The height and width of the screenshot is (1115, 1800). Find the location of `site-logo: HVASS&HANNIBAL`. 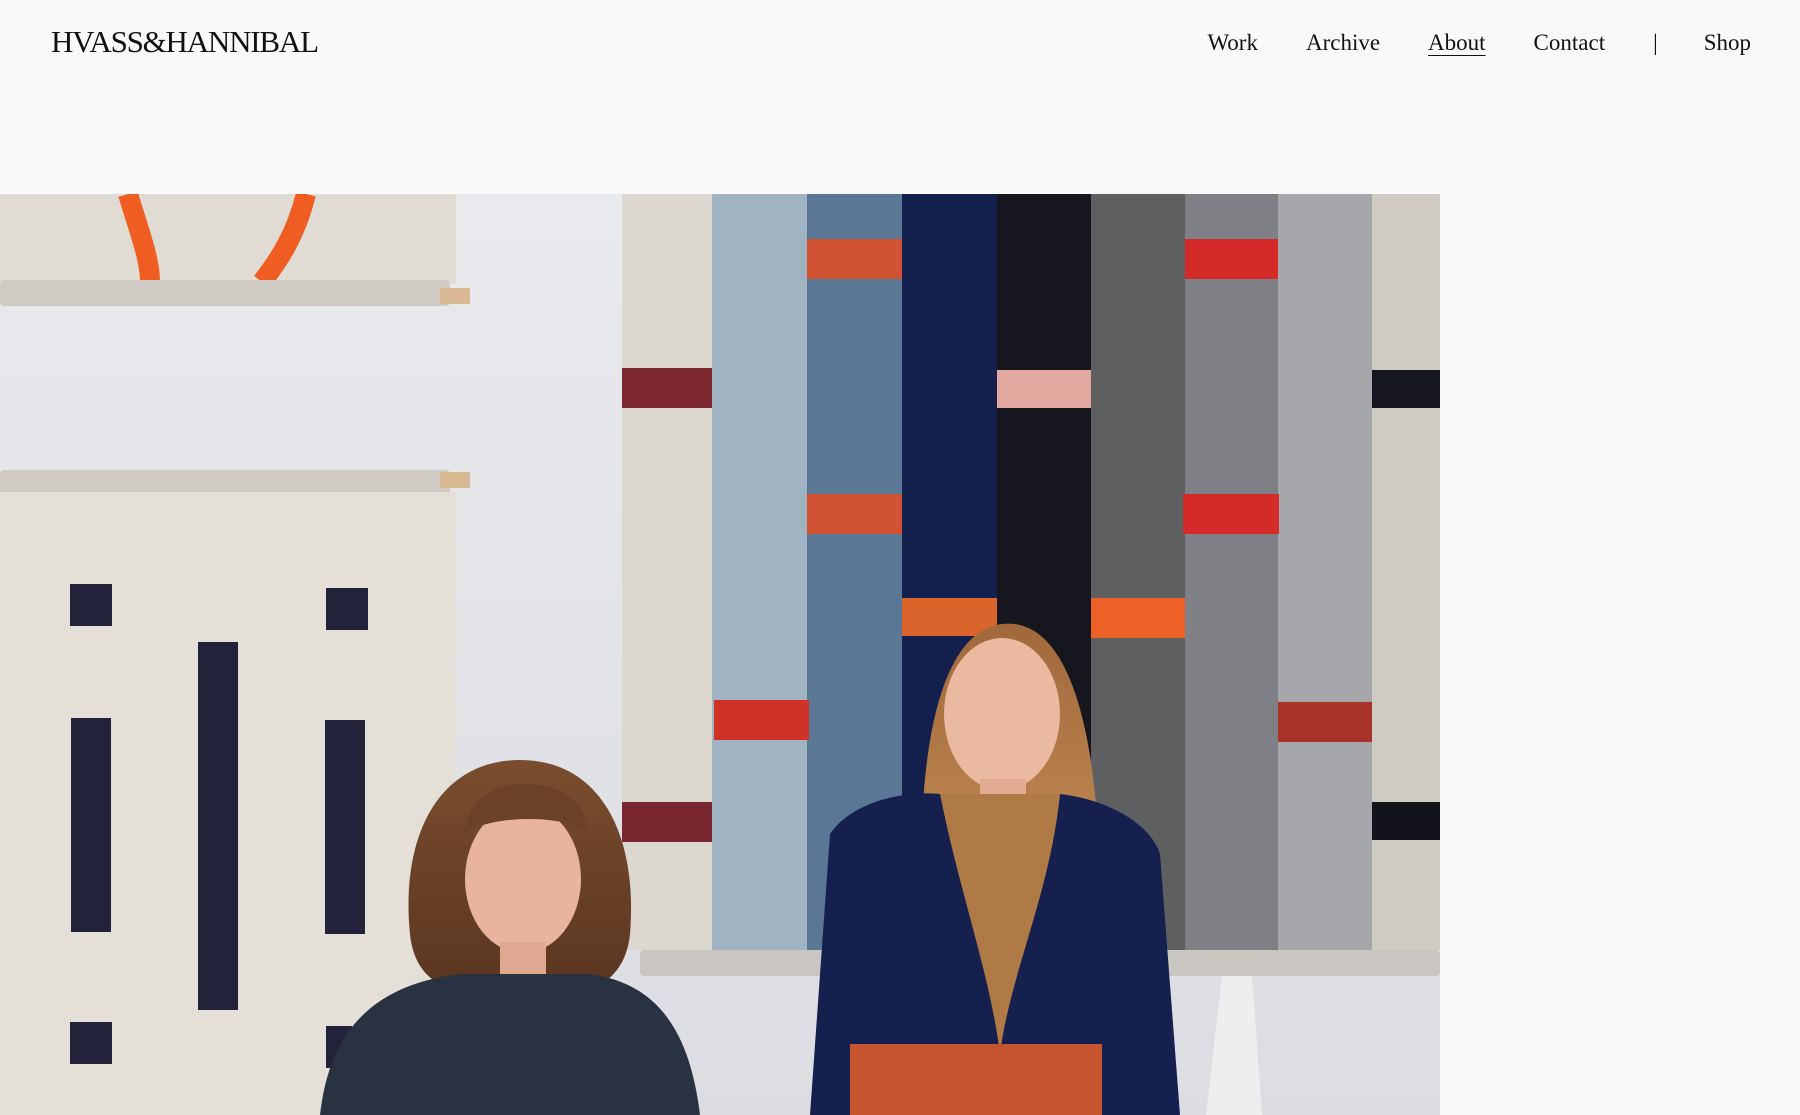

site-logo: HVASS&HANNIBAL is located at coordinates (185, 42).